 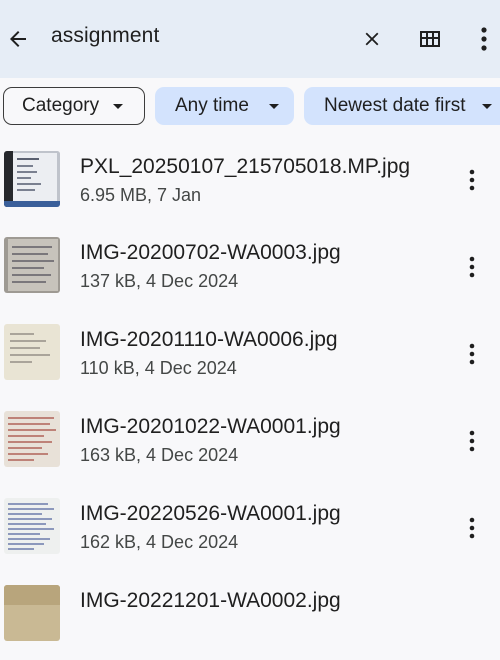 I want to click on file-name: PXL_20250107_215705018.MP.jpg, so click(x=245, y=166).